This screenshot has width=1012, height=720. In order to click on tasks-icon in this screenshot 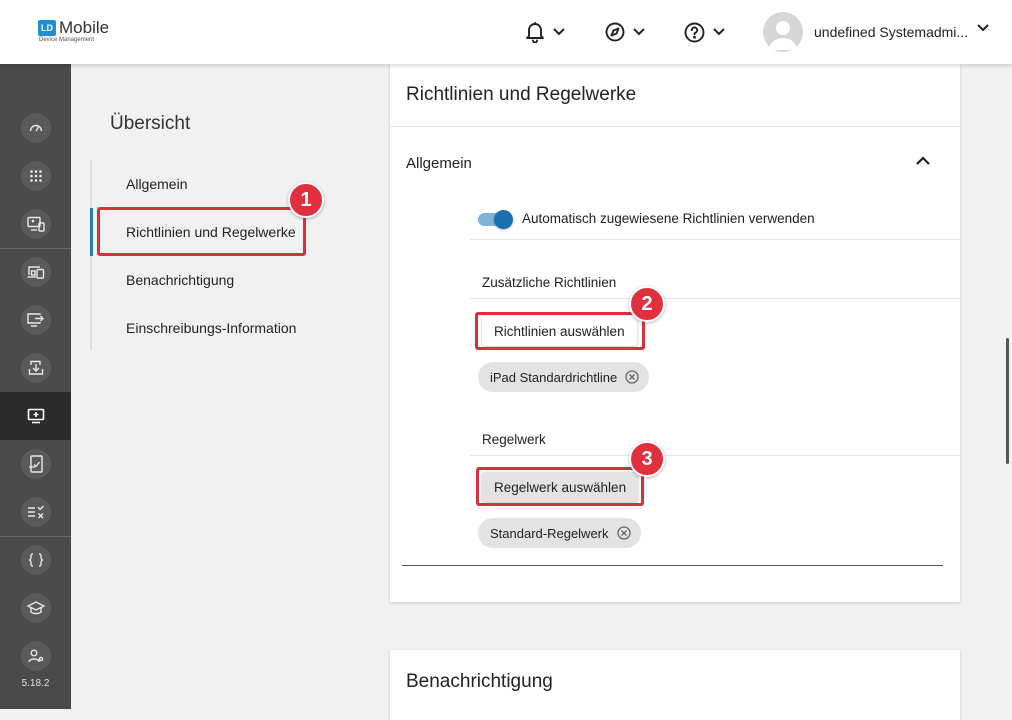, I will do `click(35, 512)`.